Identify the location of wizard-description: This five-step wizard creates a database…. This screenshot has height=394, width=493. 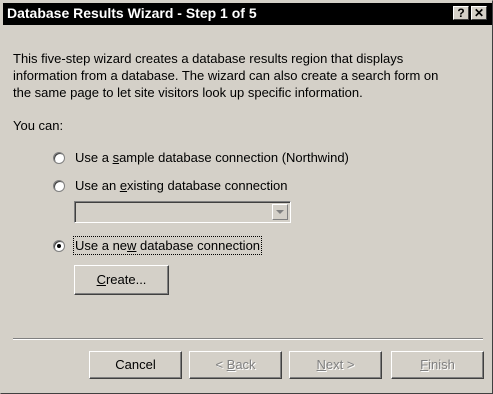
(248, 75).